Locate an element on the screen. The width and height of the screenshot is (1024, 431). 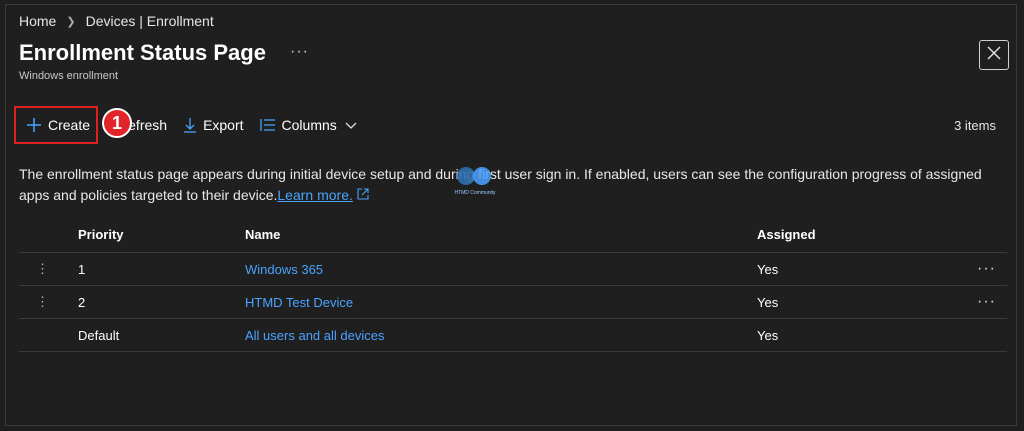
chevron-right-icon: ❯ is located at coordinates (71, 21).